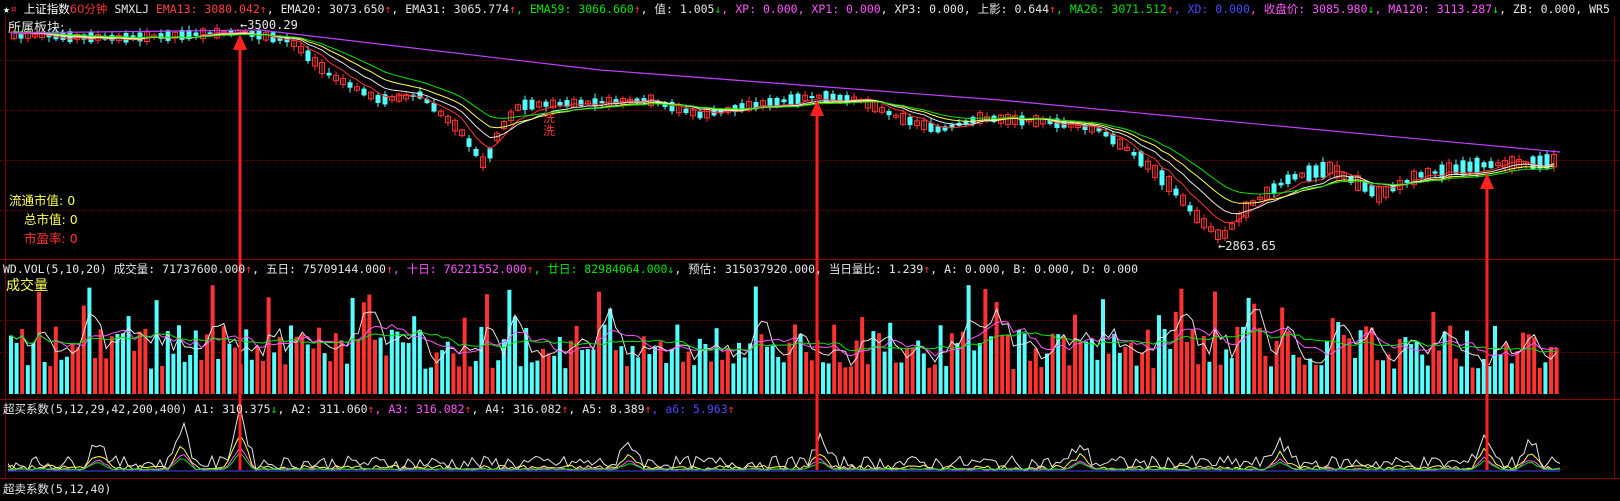 The image size is (1620, 501). What do you see at coordinates (689, 409) in the screenshot?
I see `indicator-item: , a6: 5.963` at bounding box center [689, 409].